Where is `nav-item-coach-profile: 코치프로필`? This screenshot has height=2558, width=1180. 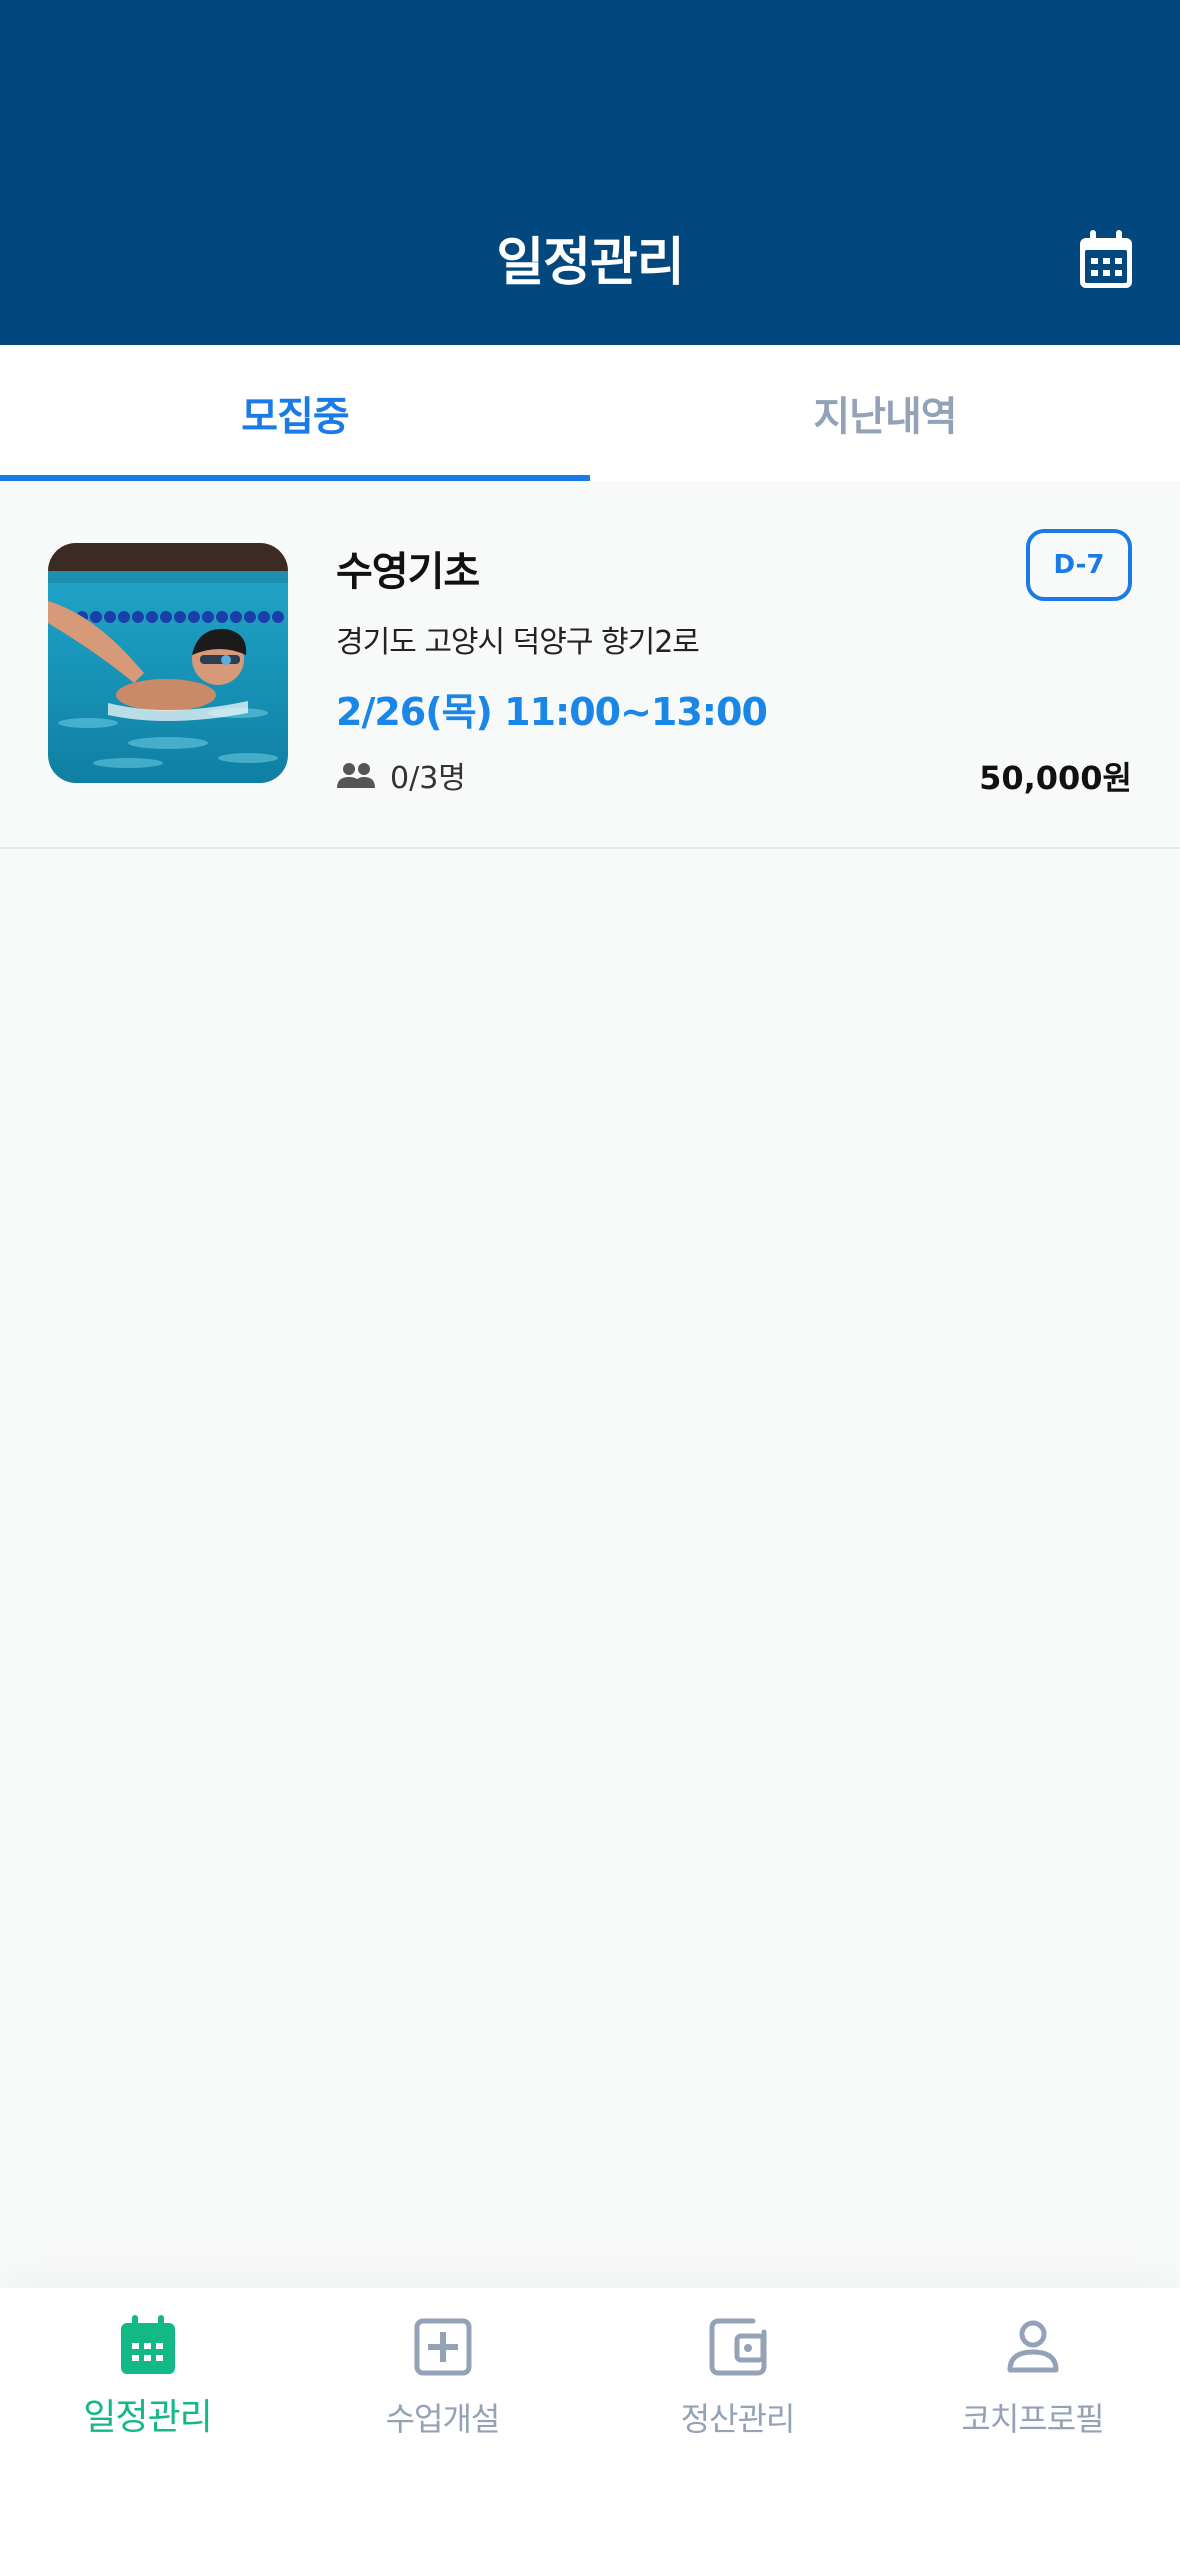 nav-item-coach-profile: 코치프로필 is located at coordinates (1032, 2423).